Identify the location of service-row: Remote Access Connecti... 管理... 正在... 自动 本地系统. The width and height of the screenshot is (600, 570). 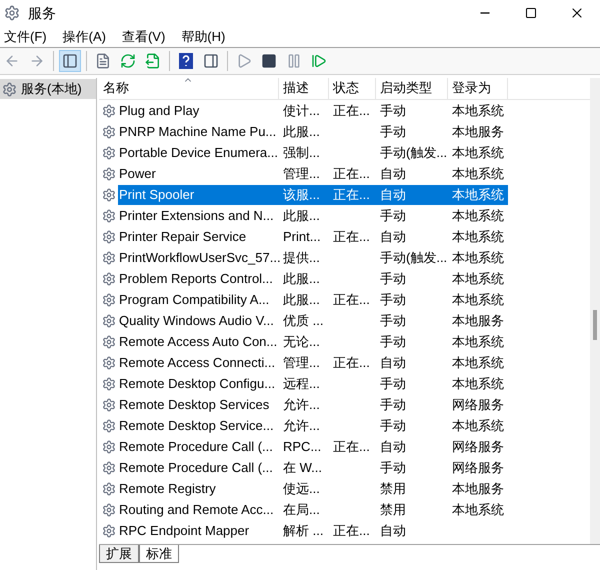
(344, 362).